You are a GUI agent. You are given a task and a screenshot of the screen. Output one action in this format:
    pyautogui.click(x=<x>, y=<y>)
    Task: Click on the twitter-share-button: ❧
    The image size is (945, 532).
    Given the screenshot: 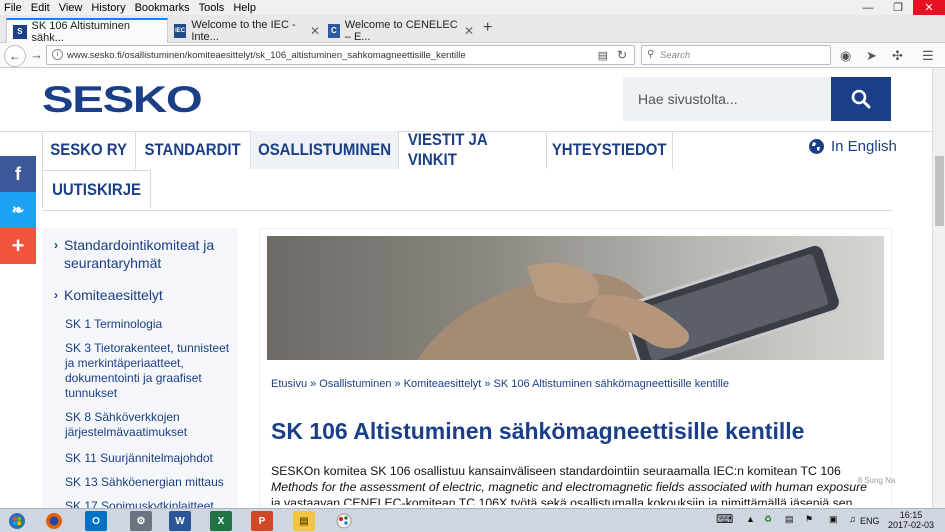 What is the action you would take?
    pyautogui.click(x=18, y=210)
    